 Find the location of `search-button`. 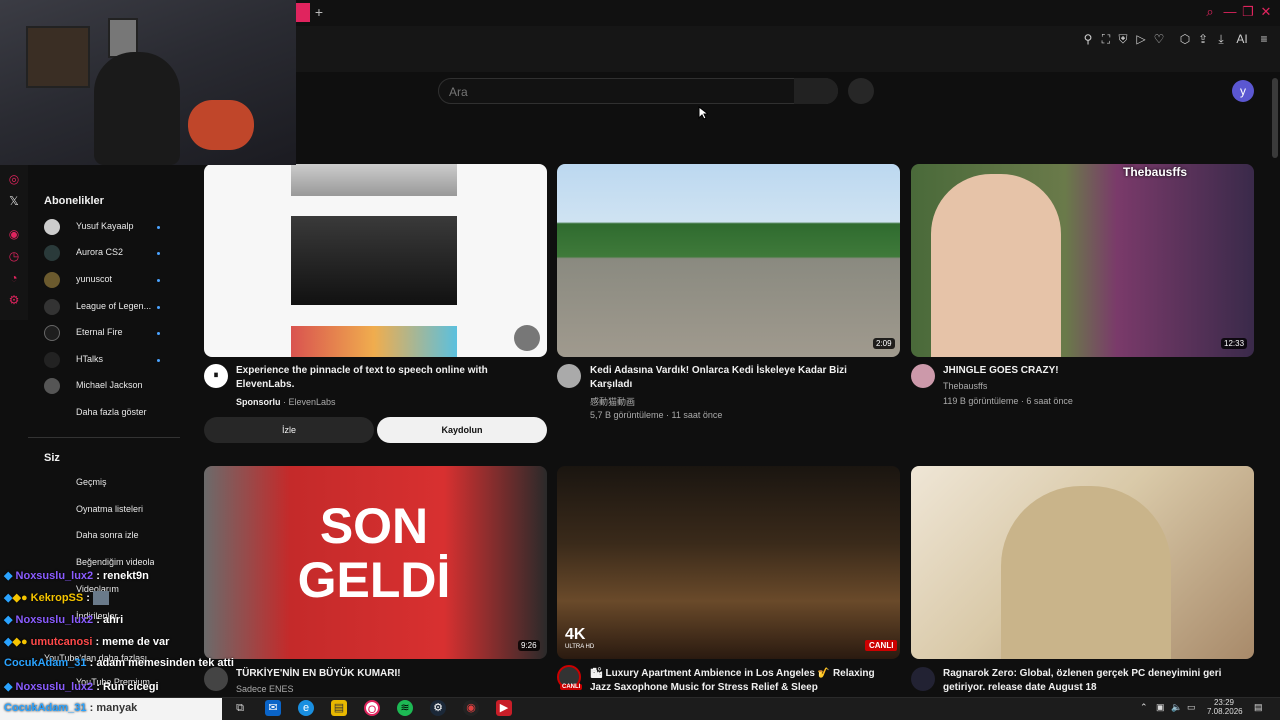

search-button is located at coordinates (816, 91).